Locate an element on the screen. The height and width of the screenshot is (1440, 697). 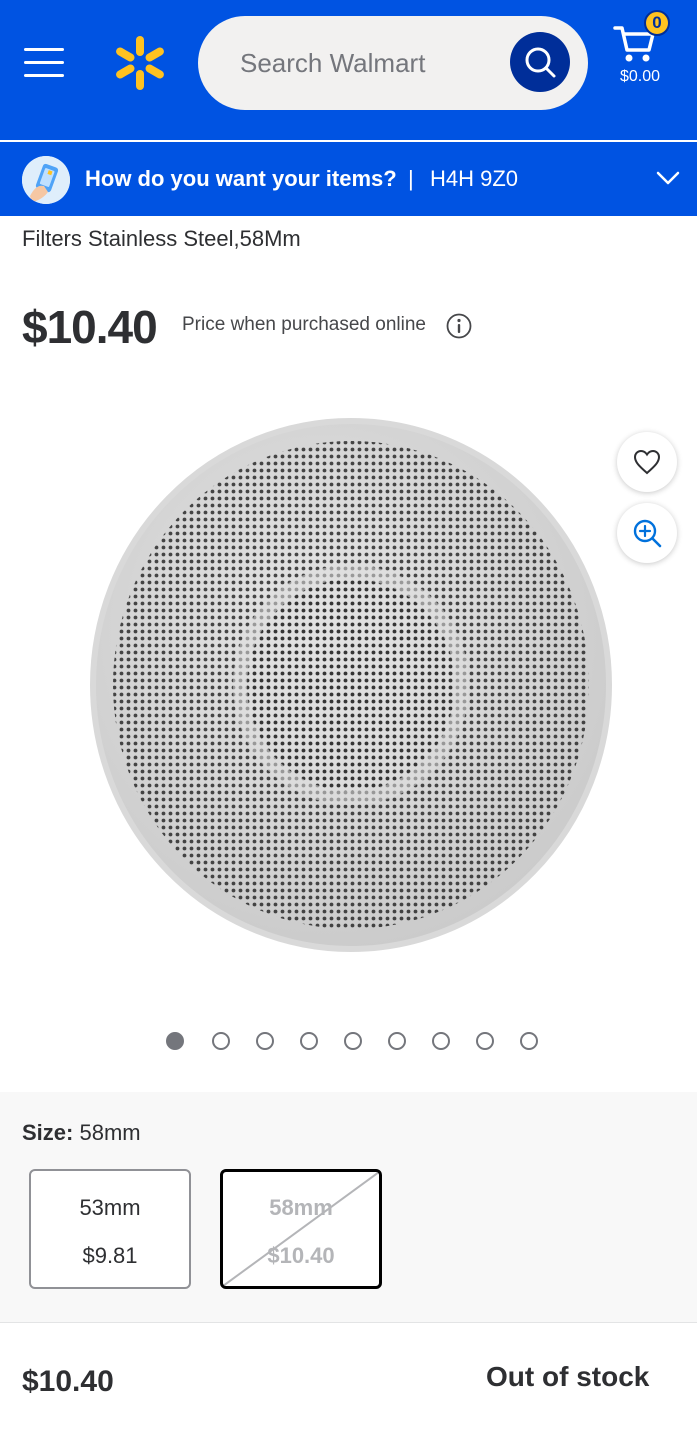
stock-status: Out of stock is located at coordinates (568, 1376).